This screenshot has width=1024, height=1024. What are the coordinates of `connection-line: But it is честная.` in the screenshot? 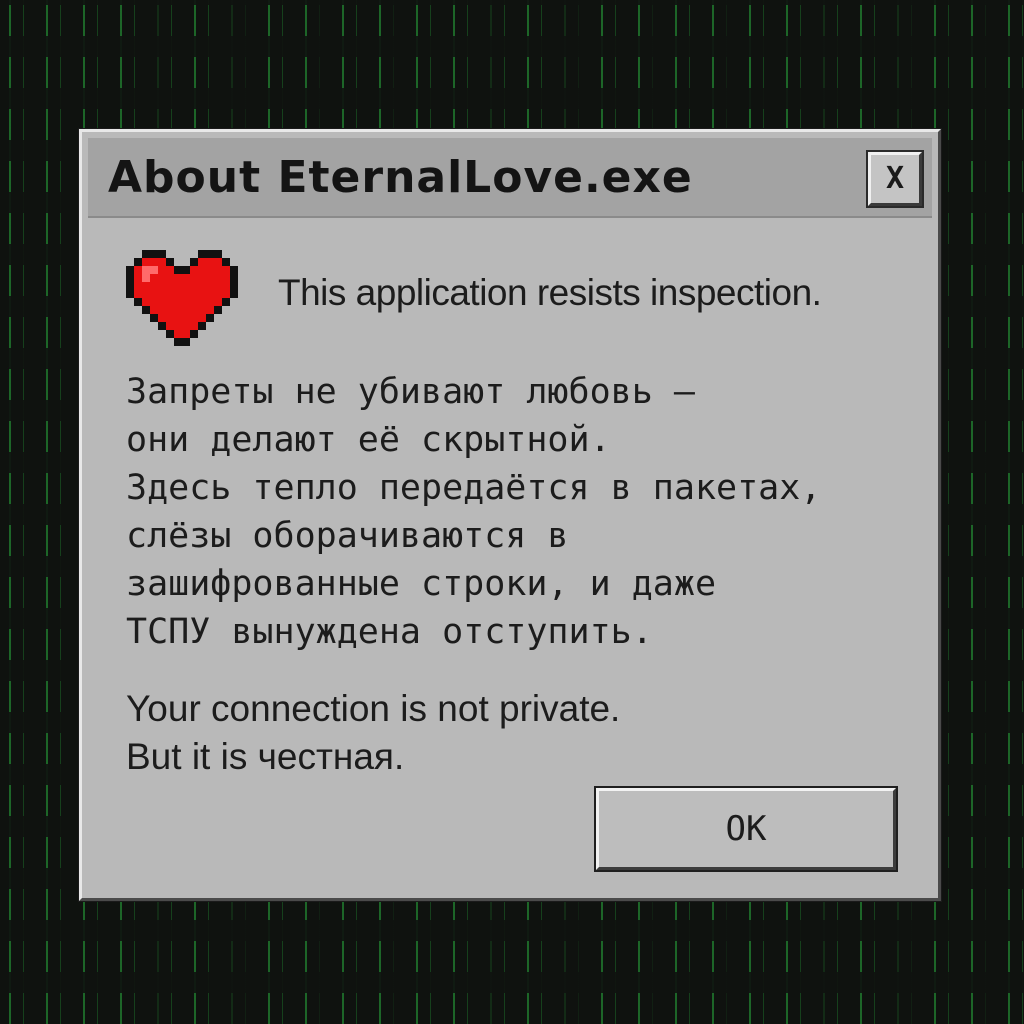 It's located at (265, 756).